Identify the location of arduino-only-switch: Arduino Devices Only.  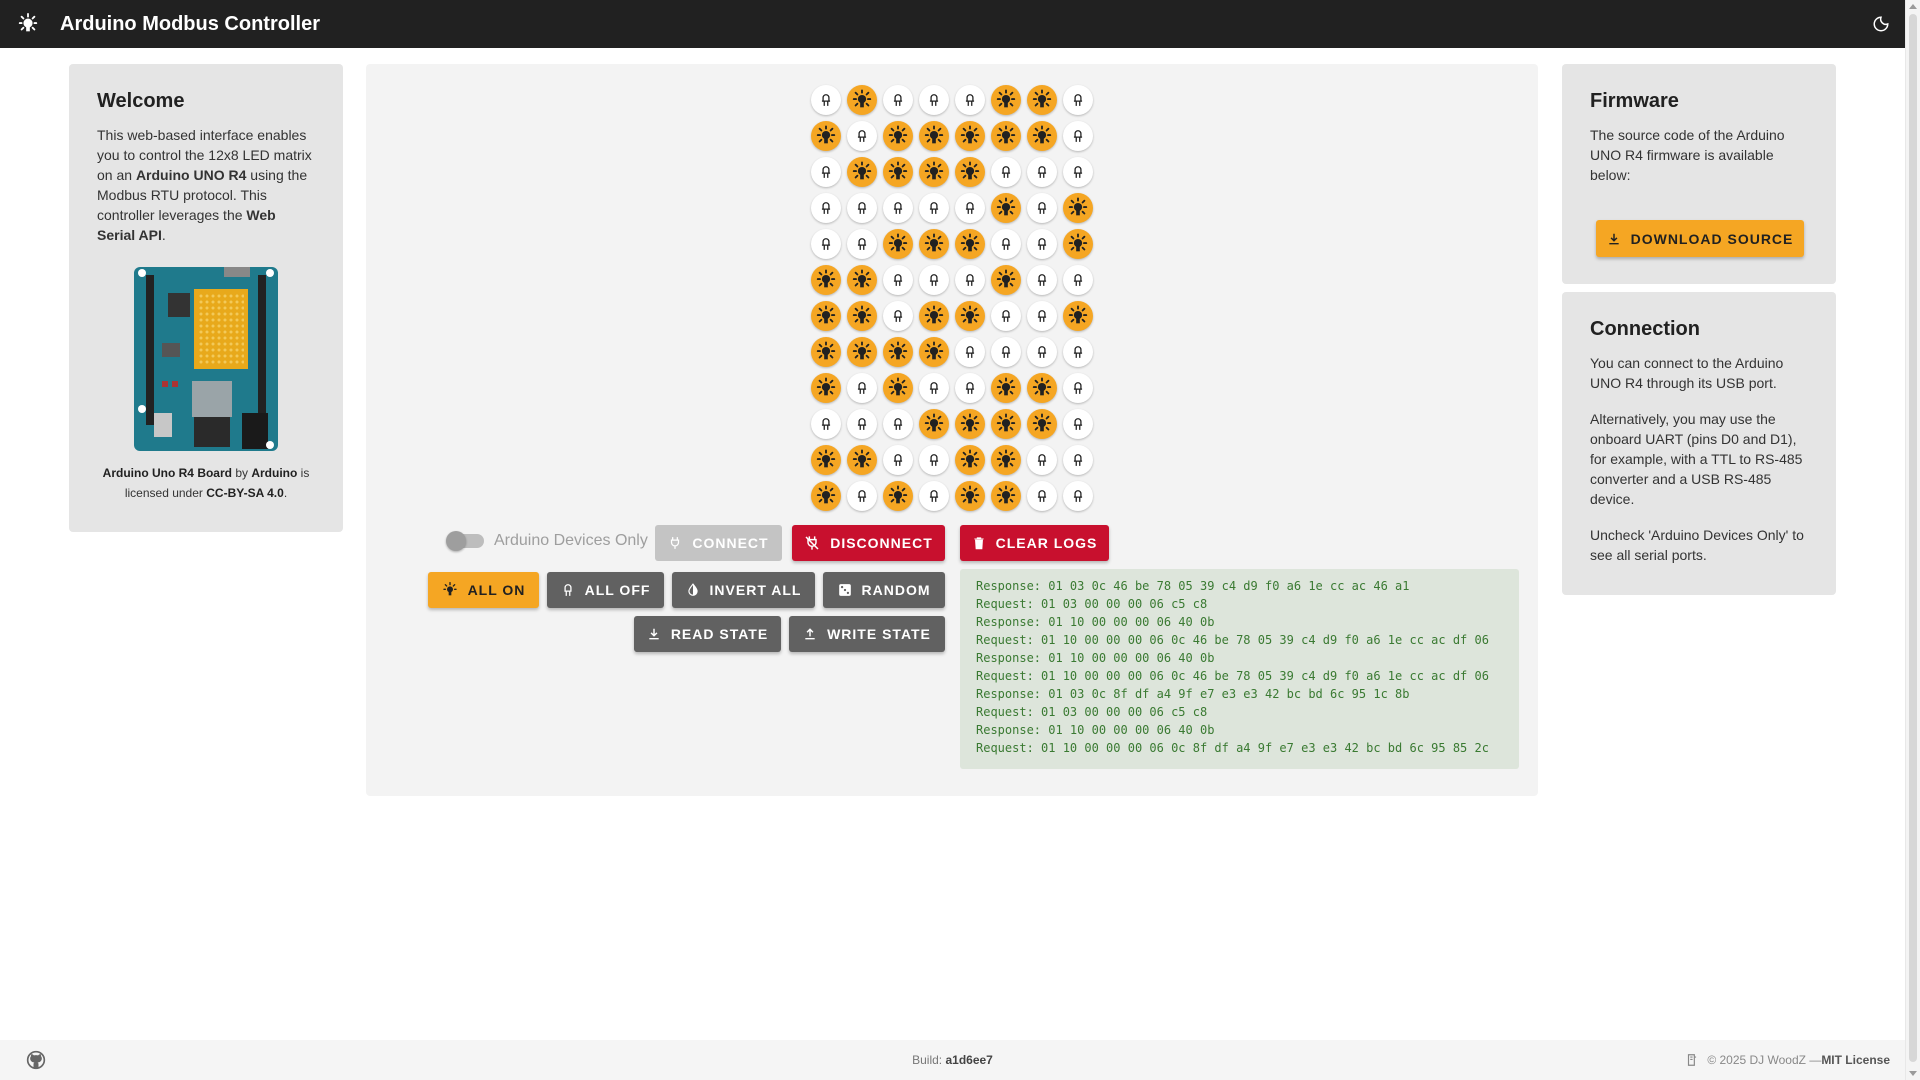
(547, 541).